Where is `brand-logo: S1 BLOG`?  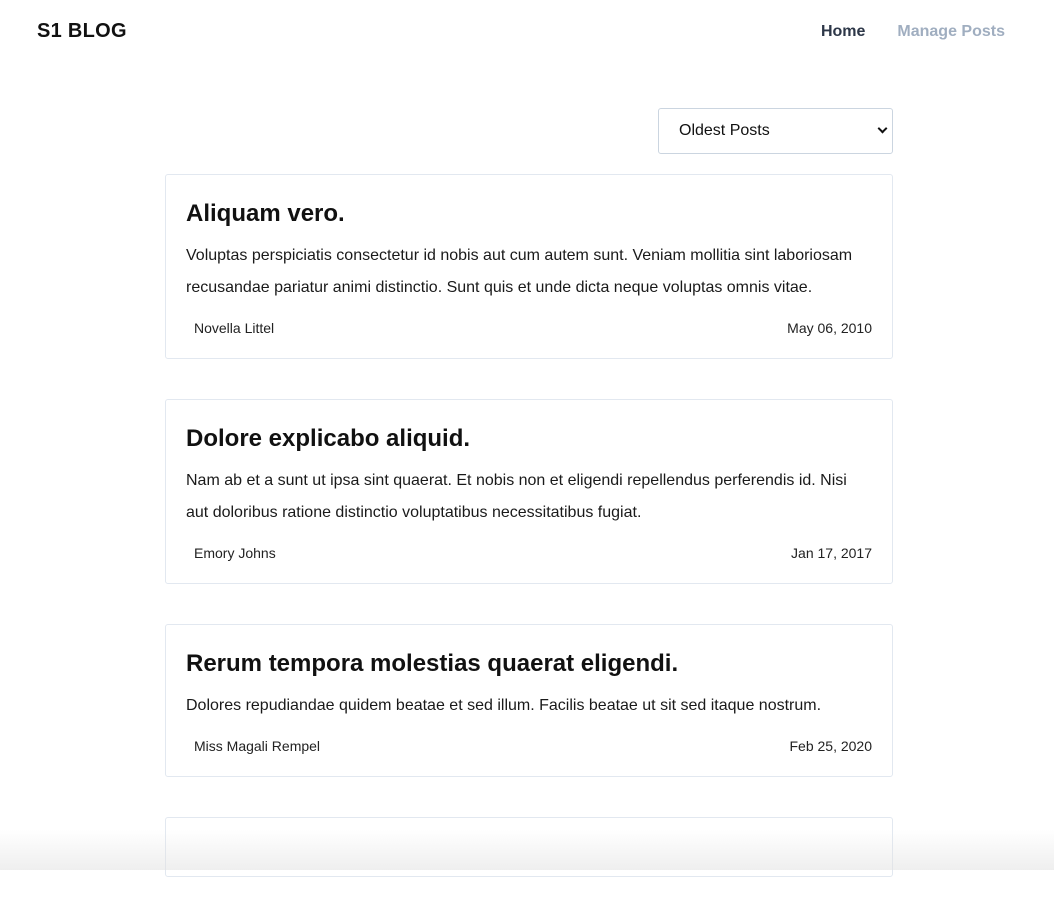 brand-logo: S1 BLOG is located at coordinates (82, 31).